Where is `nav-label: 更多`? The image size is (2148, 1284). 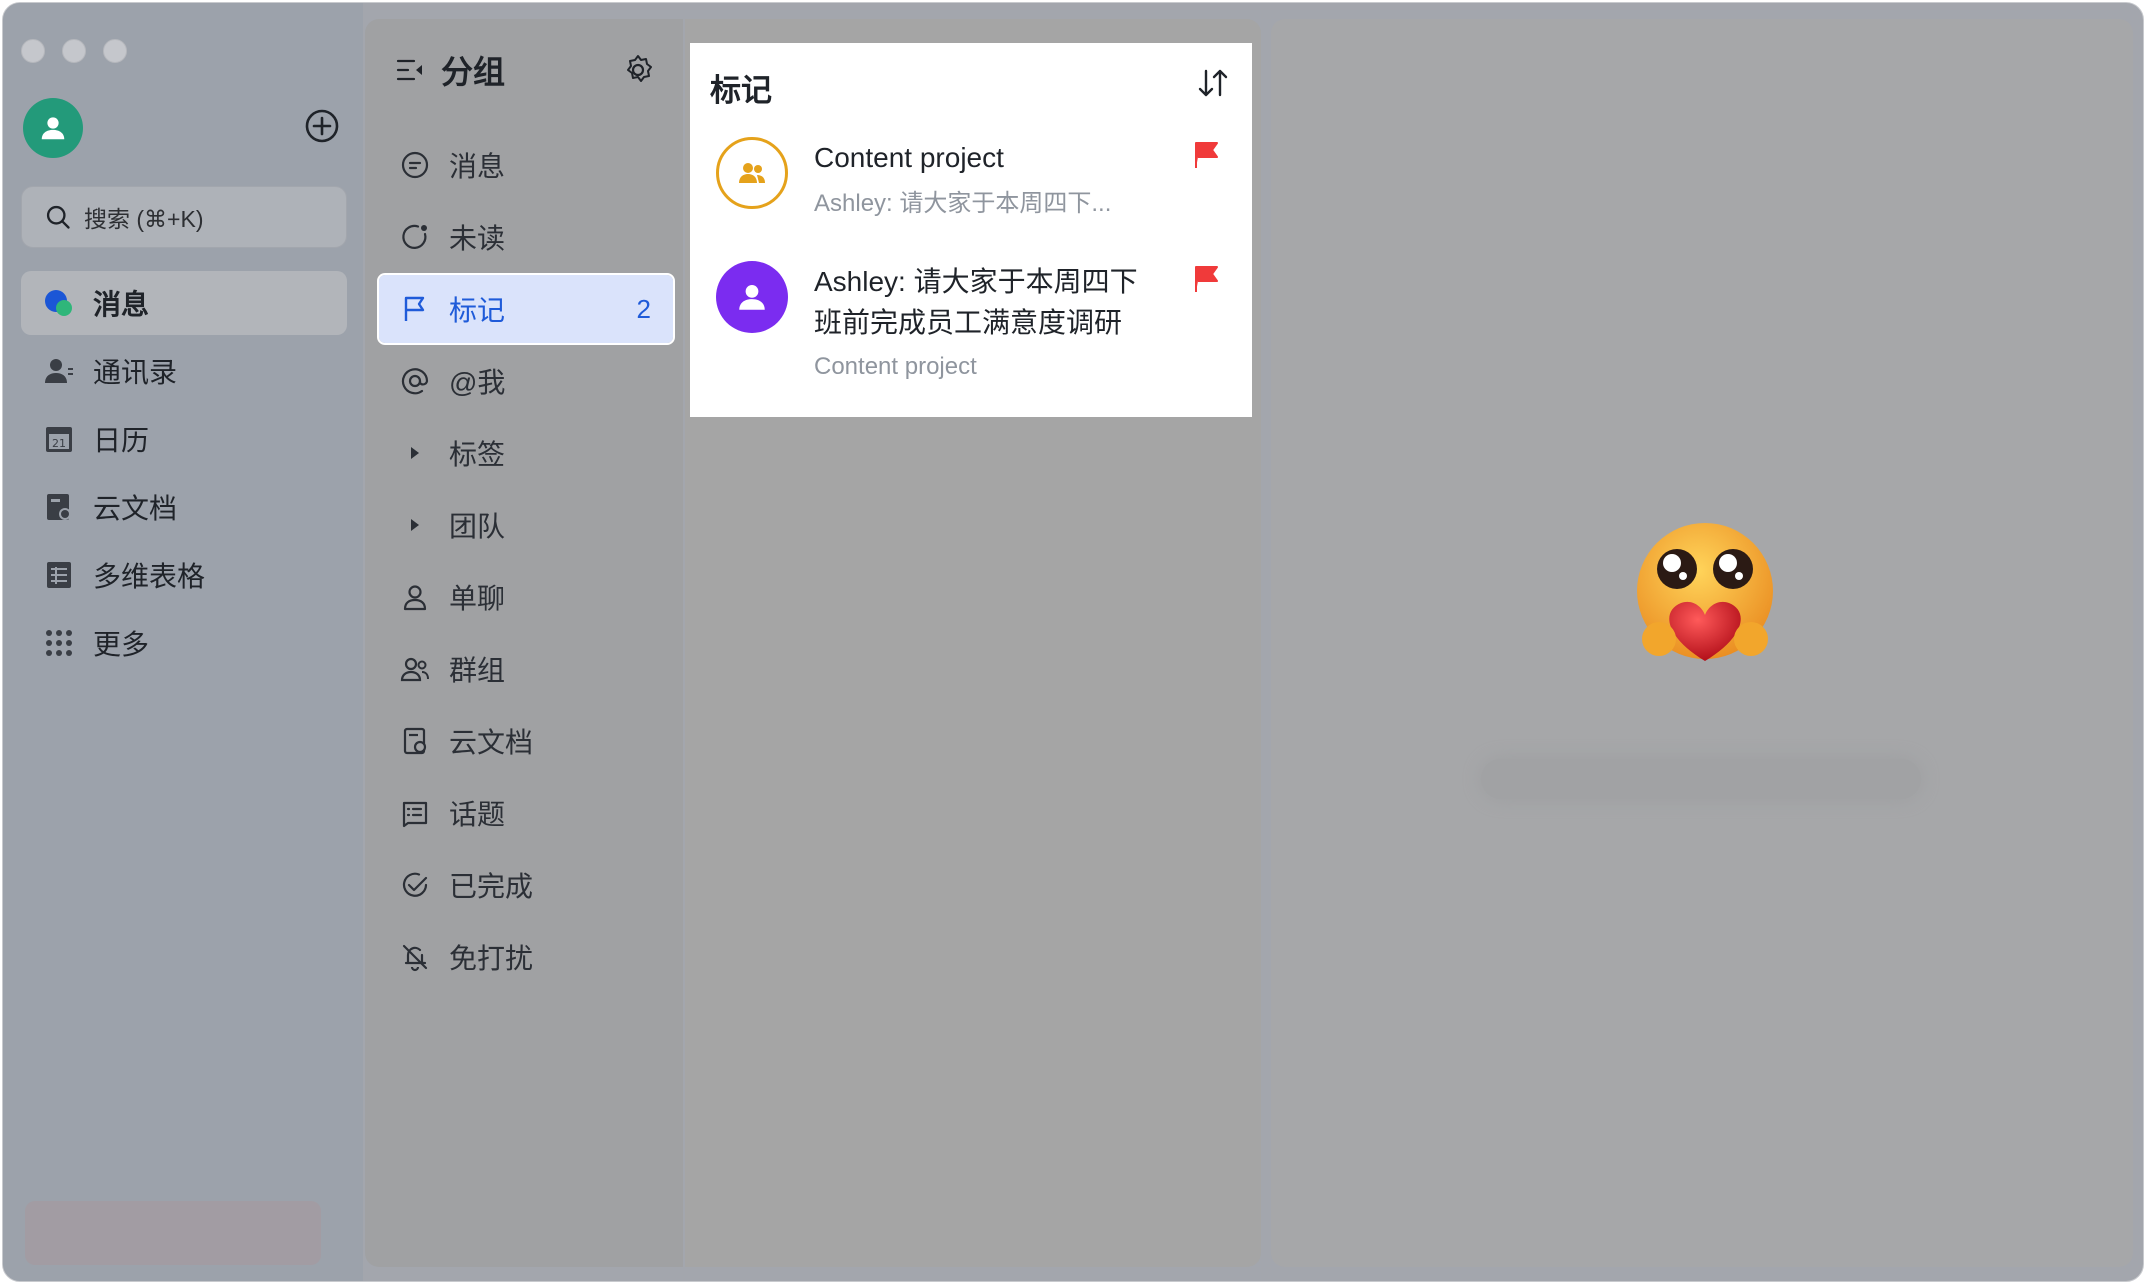 nav-label: 更多 is located at coordinates (121, 644).